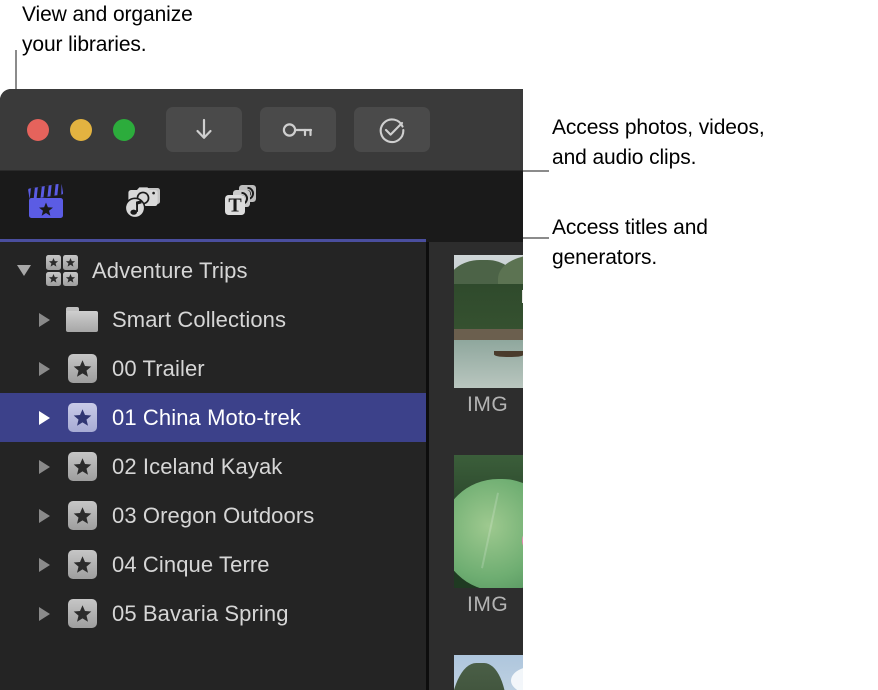 The image size is (878, 690). I want to click on callout-libraries: View and organize your libraries., so click(107, 29).